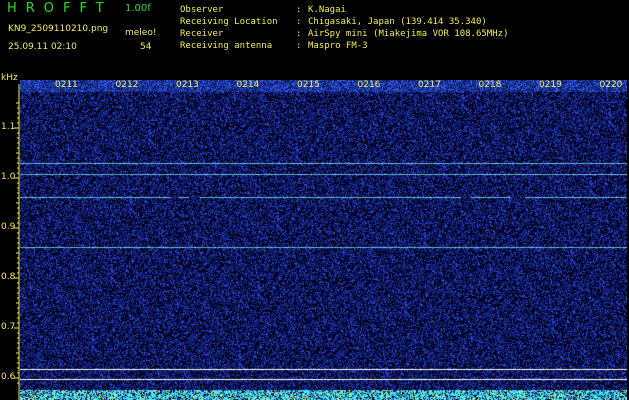 This screenshot has height=400, width=629. What do you see at coordinates (9, 78) in the screenshot?
I see `y-axis-unit: kHz` at bounding box center [9, 78].